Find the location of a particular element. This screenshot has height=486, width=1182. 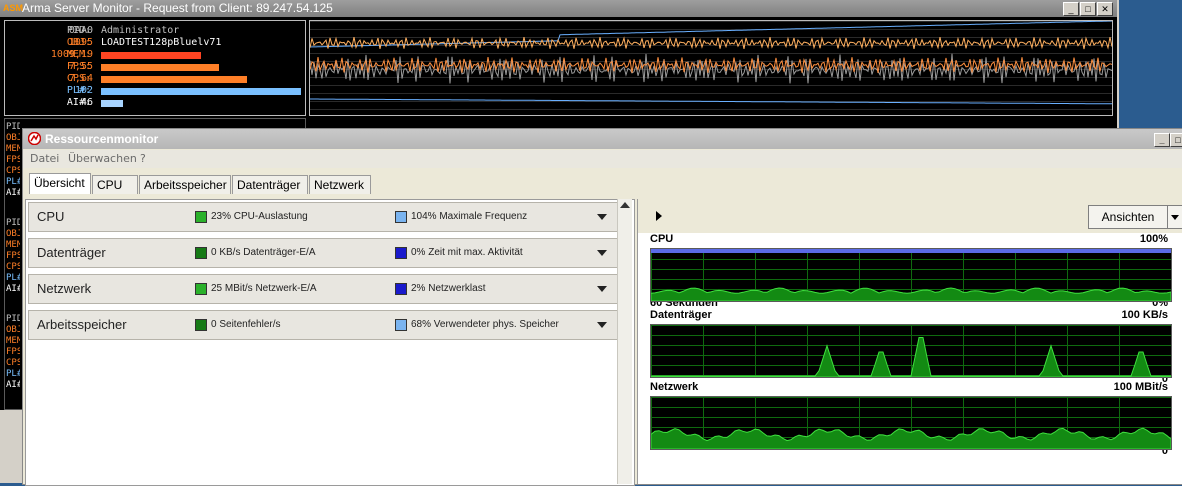

asm-stub-label: PL# is located at coordinates (13, 374).